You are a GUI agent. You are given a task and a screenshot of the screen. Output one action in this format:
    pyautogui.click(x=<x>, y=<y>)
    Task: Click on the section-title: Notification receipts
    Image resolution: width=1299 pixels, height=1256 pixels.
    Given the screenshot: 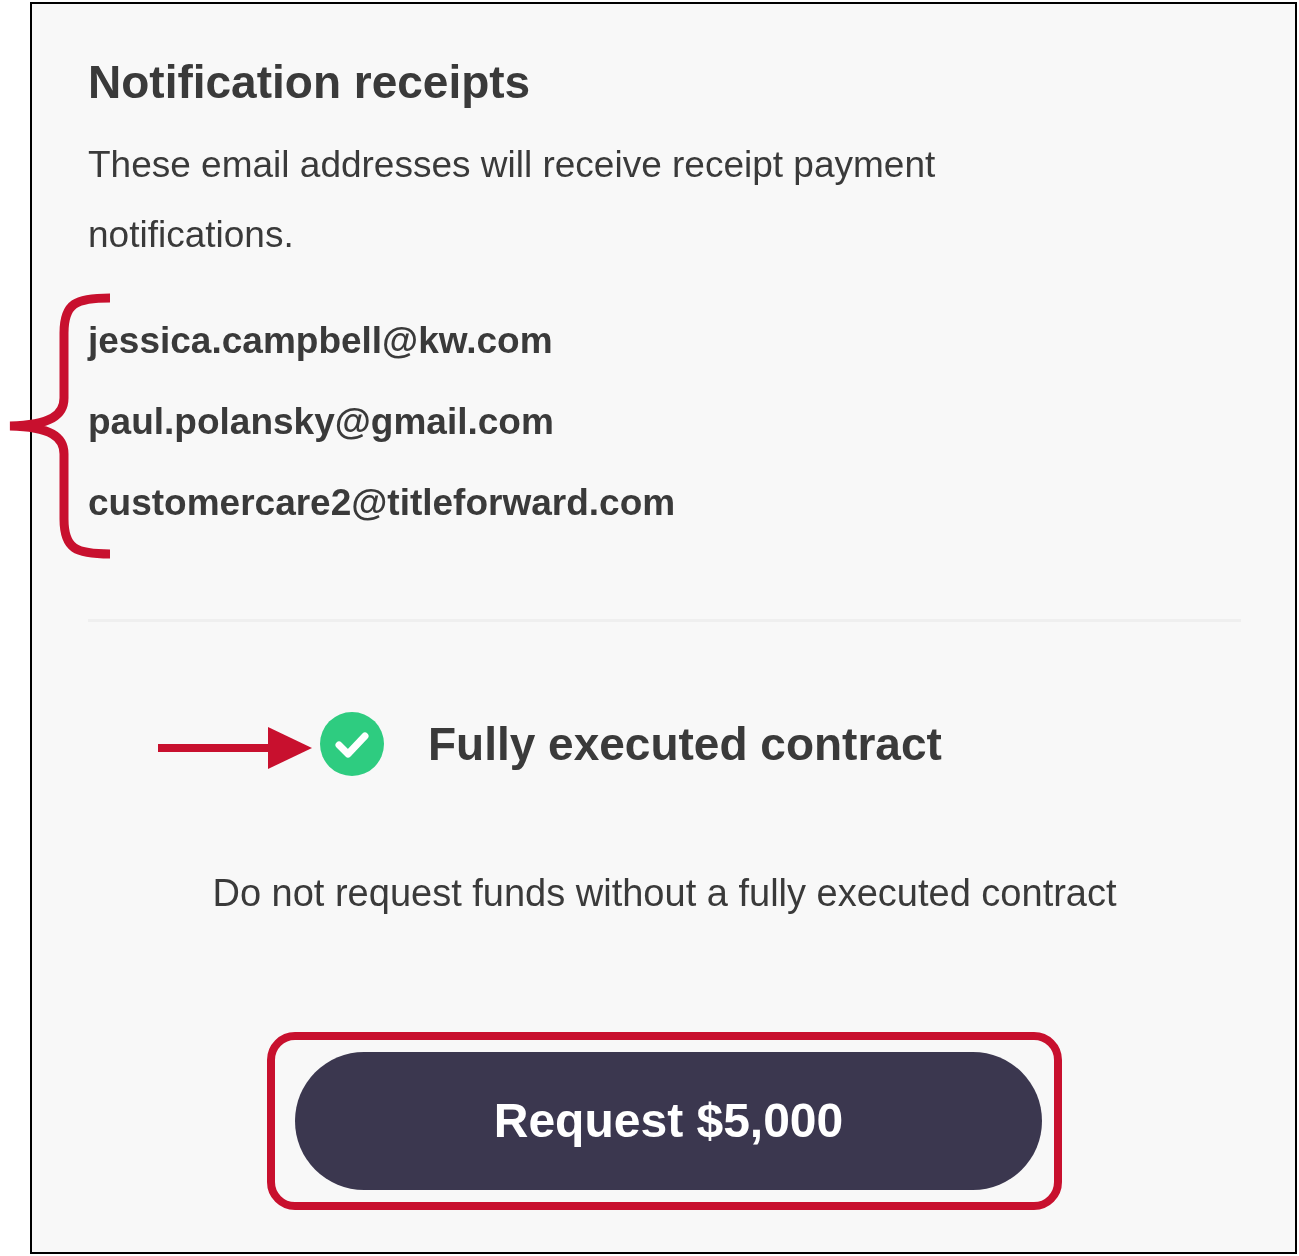 What is the action you would take?
    pyautogui.click(x=309, y=82)
    